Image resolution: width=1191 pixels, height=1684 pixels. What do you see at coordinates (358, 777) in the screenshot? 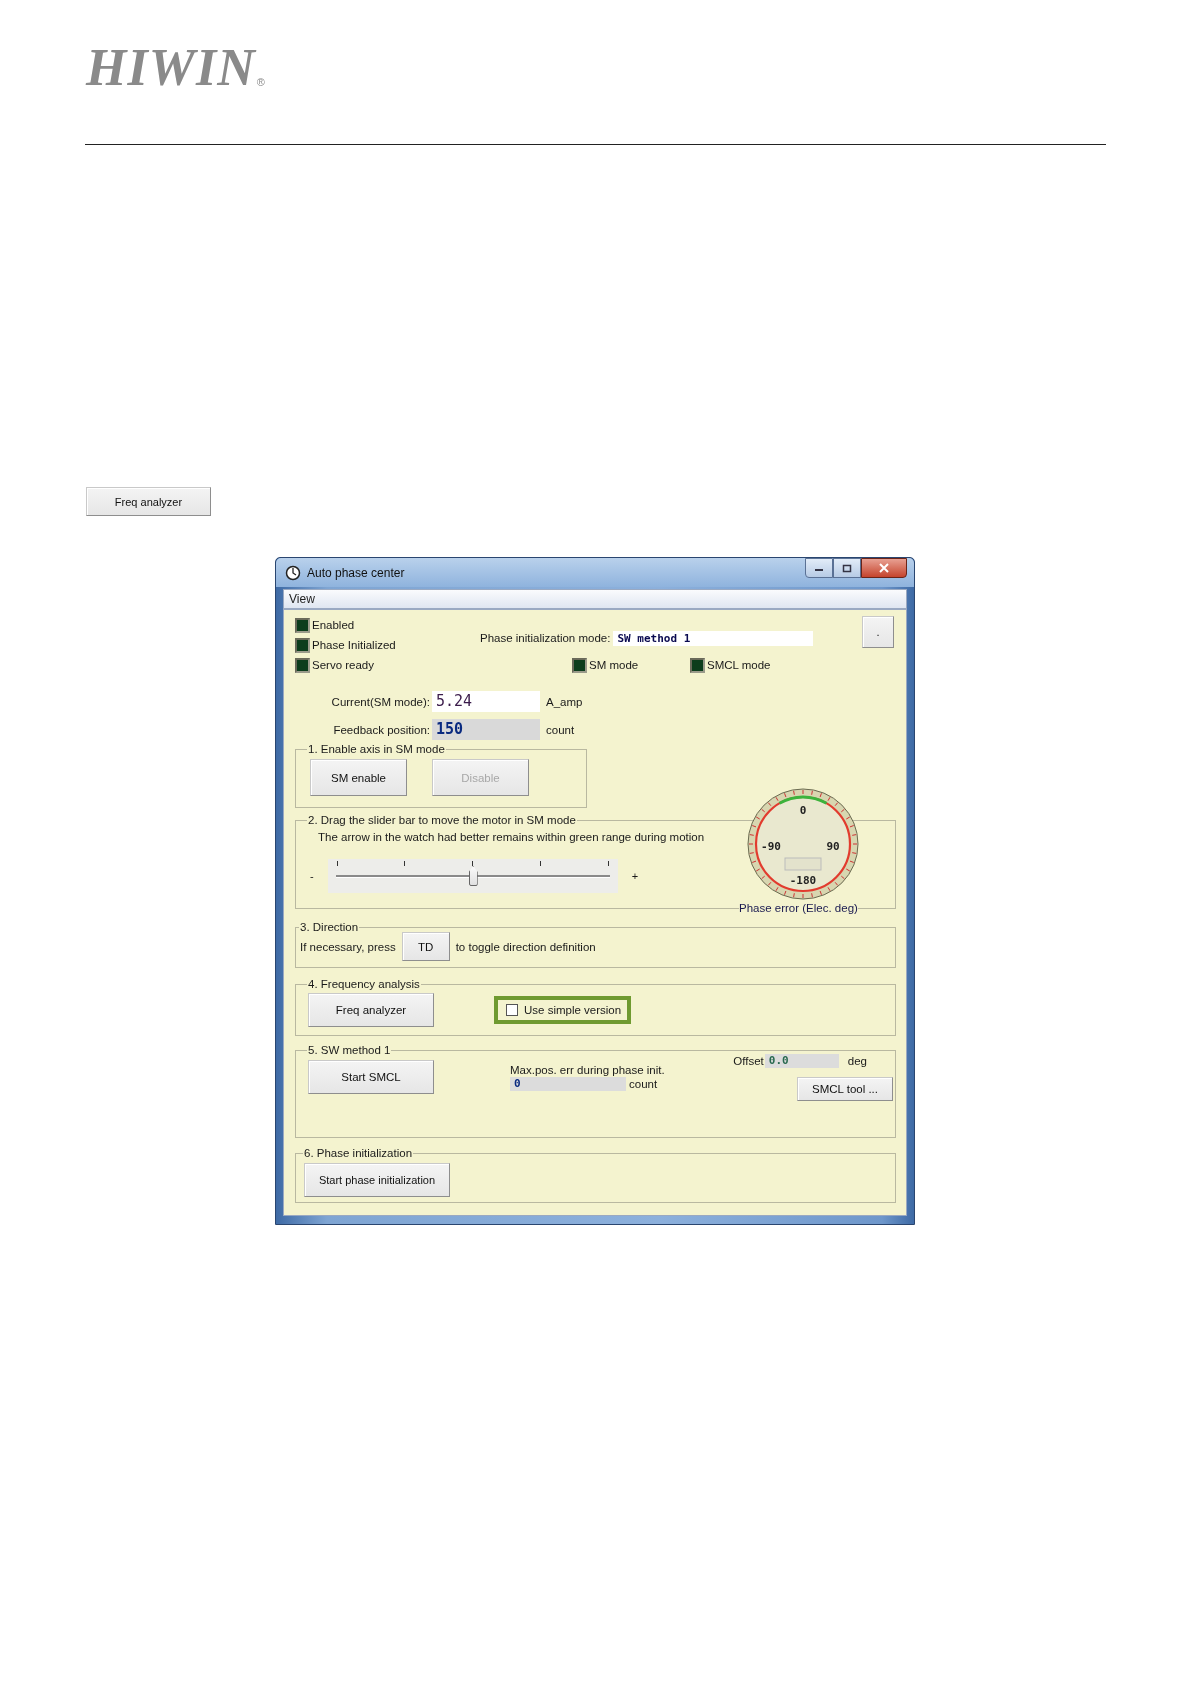
I see `action-button: SM enable` at bounding box center [358, 777].